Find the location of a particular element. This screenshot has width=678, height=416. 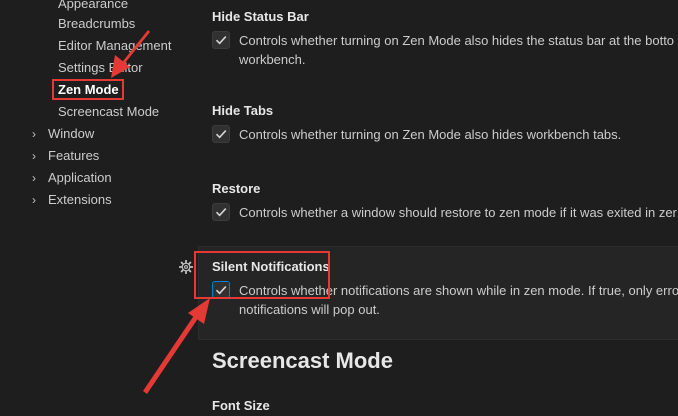

hide-tabs-checkbox is located at coordinates (221, 134).